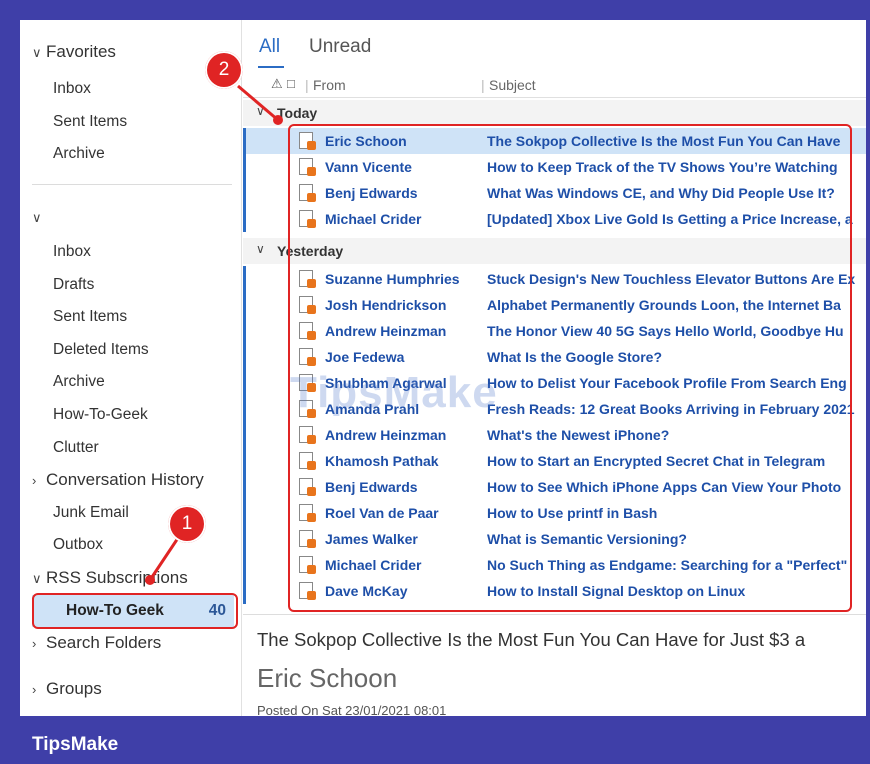 This screenshot has height=764, width=870. Describe the element at coordinates (75, 744) in the screenshot. I see `brand-logo-text: TipsMake` at that location.